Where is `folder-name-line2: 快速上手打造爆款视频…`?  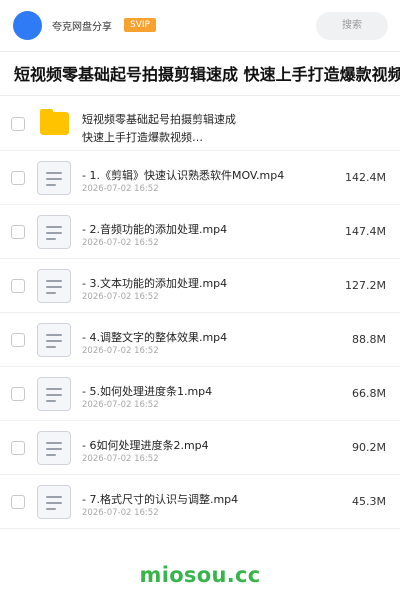
folder-name-line2: 快速上手打造爆款视频… is located at coordinates (142, 137).